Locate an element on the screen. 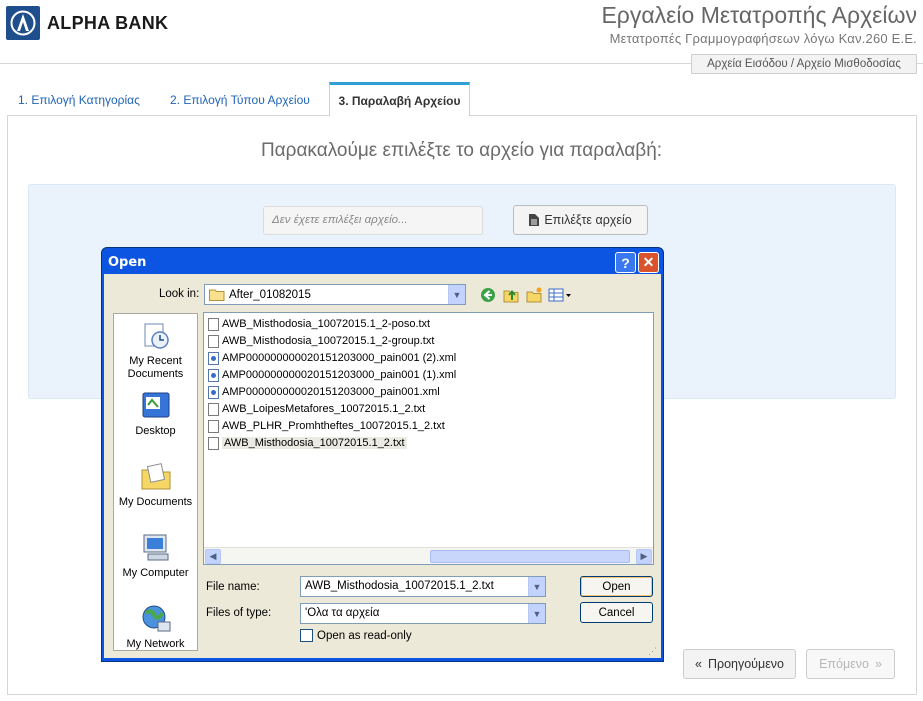 The image size is (923, 701). read-only-checkbox: Open as read-only is located at coordinates (356, 635).